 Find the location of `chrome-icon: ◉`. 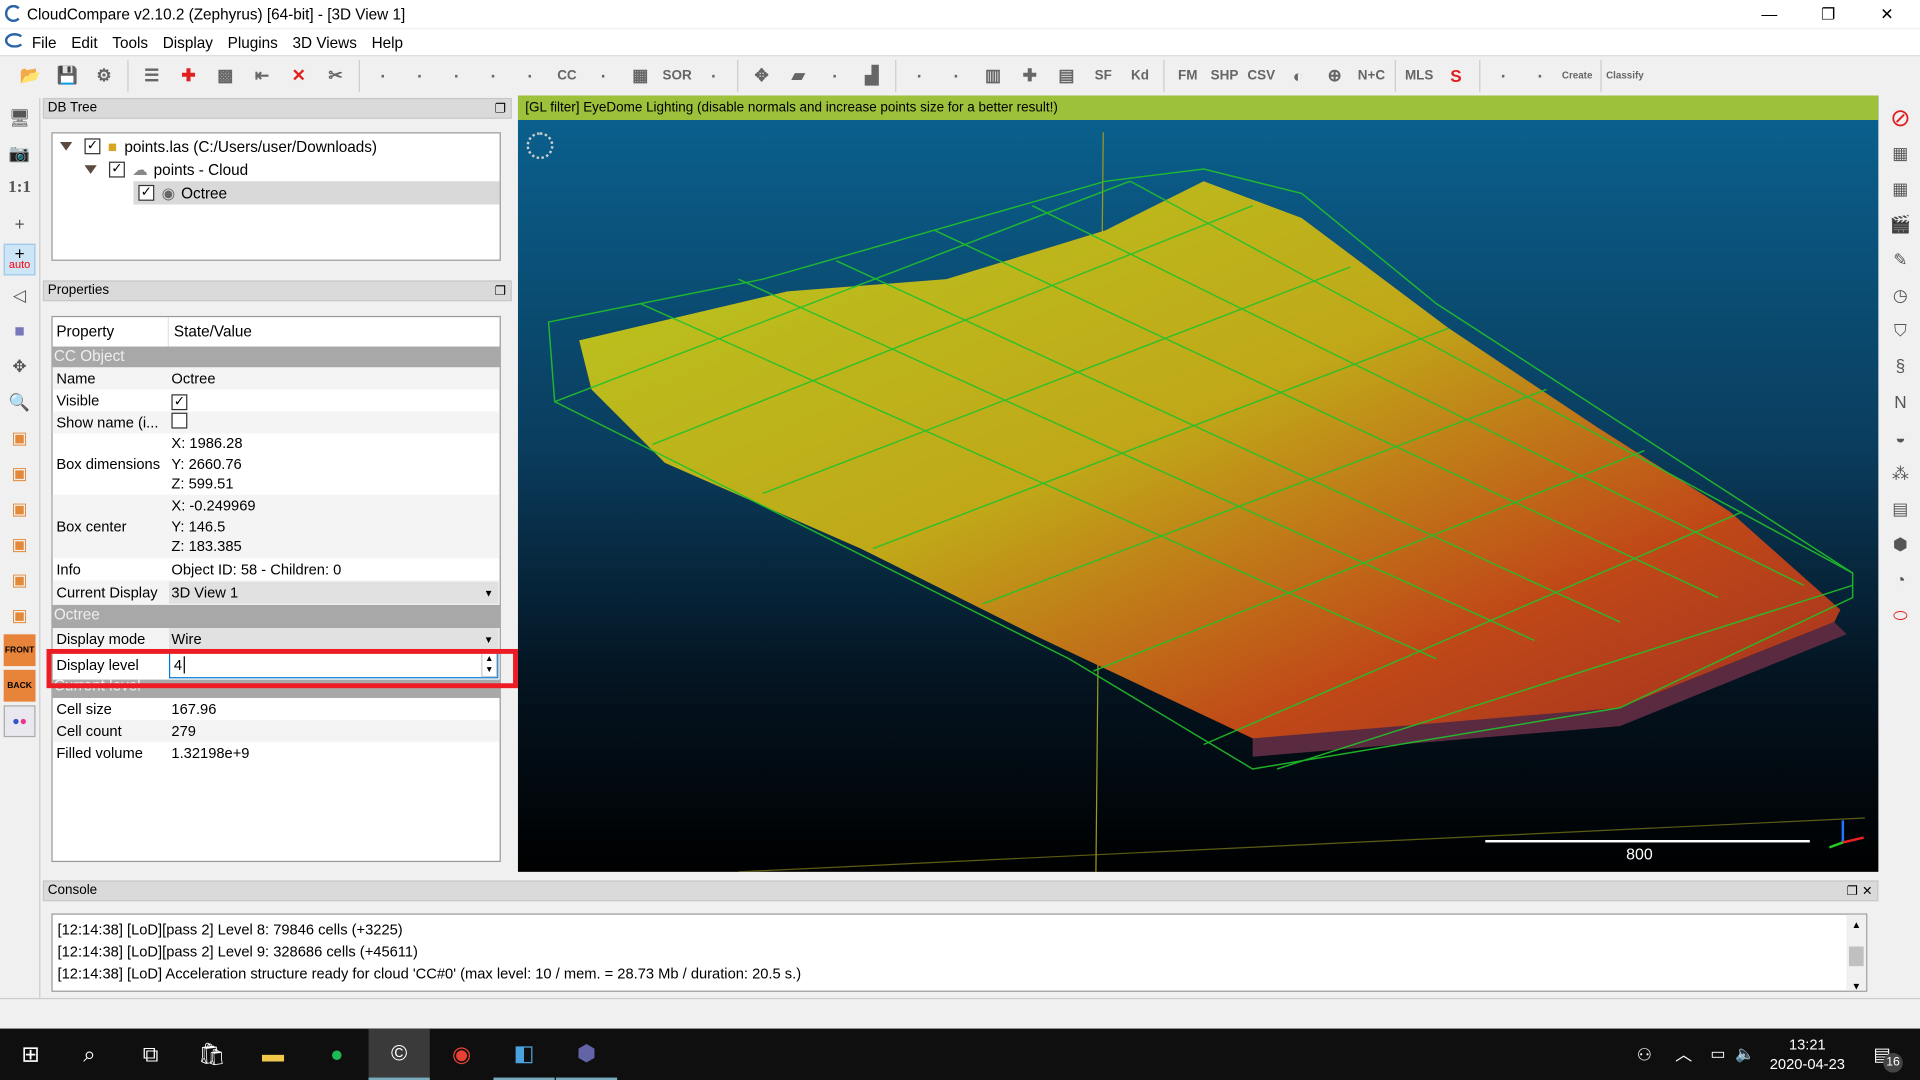

chrome-icon: ◉ is located at coordinates (461, 1054).